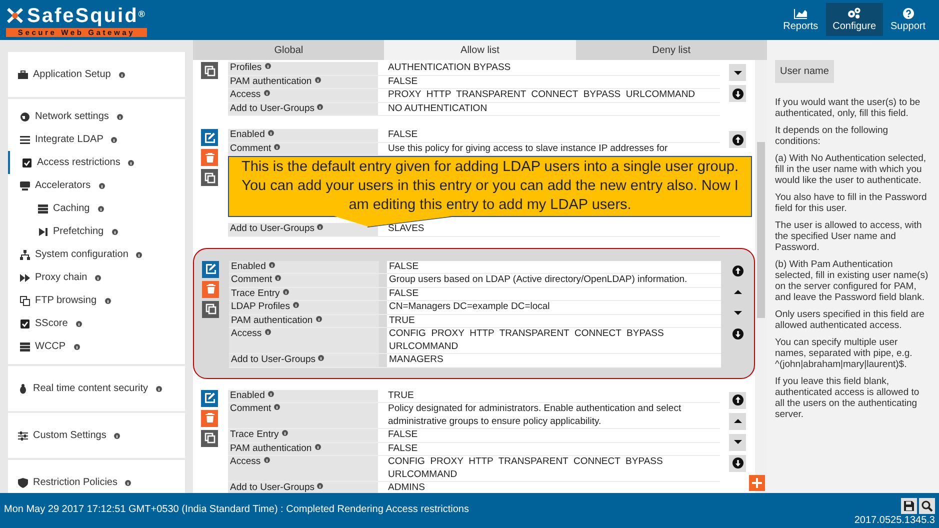 This screenshot has height=528, width=939. What do you see at coordinates (927, 506) in the screenshot?
I see `search-button` at bounding box center [927, 506].